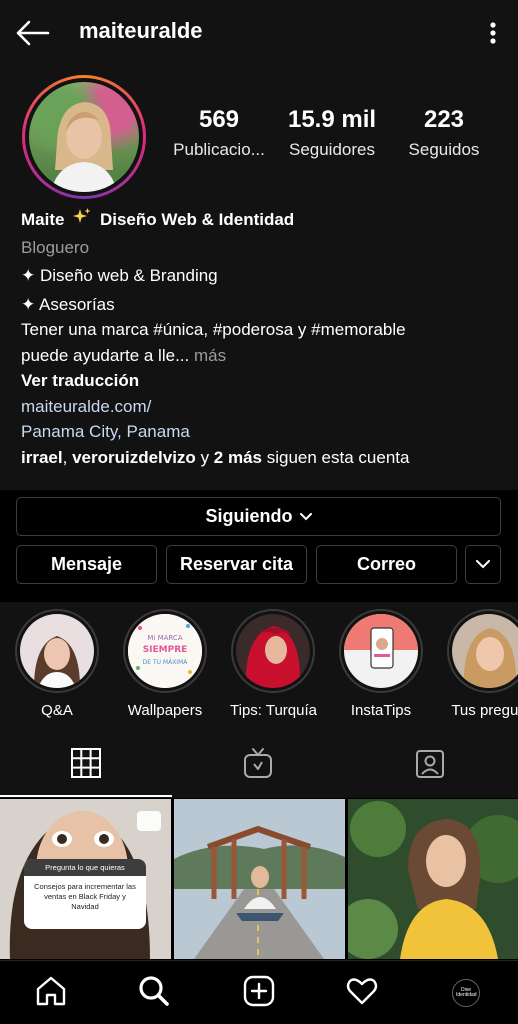  I want to click on highlight-item: Tus pregun, so click(482, 664).